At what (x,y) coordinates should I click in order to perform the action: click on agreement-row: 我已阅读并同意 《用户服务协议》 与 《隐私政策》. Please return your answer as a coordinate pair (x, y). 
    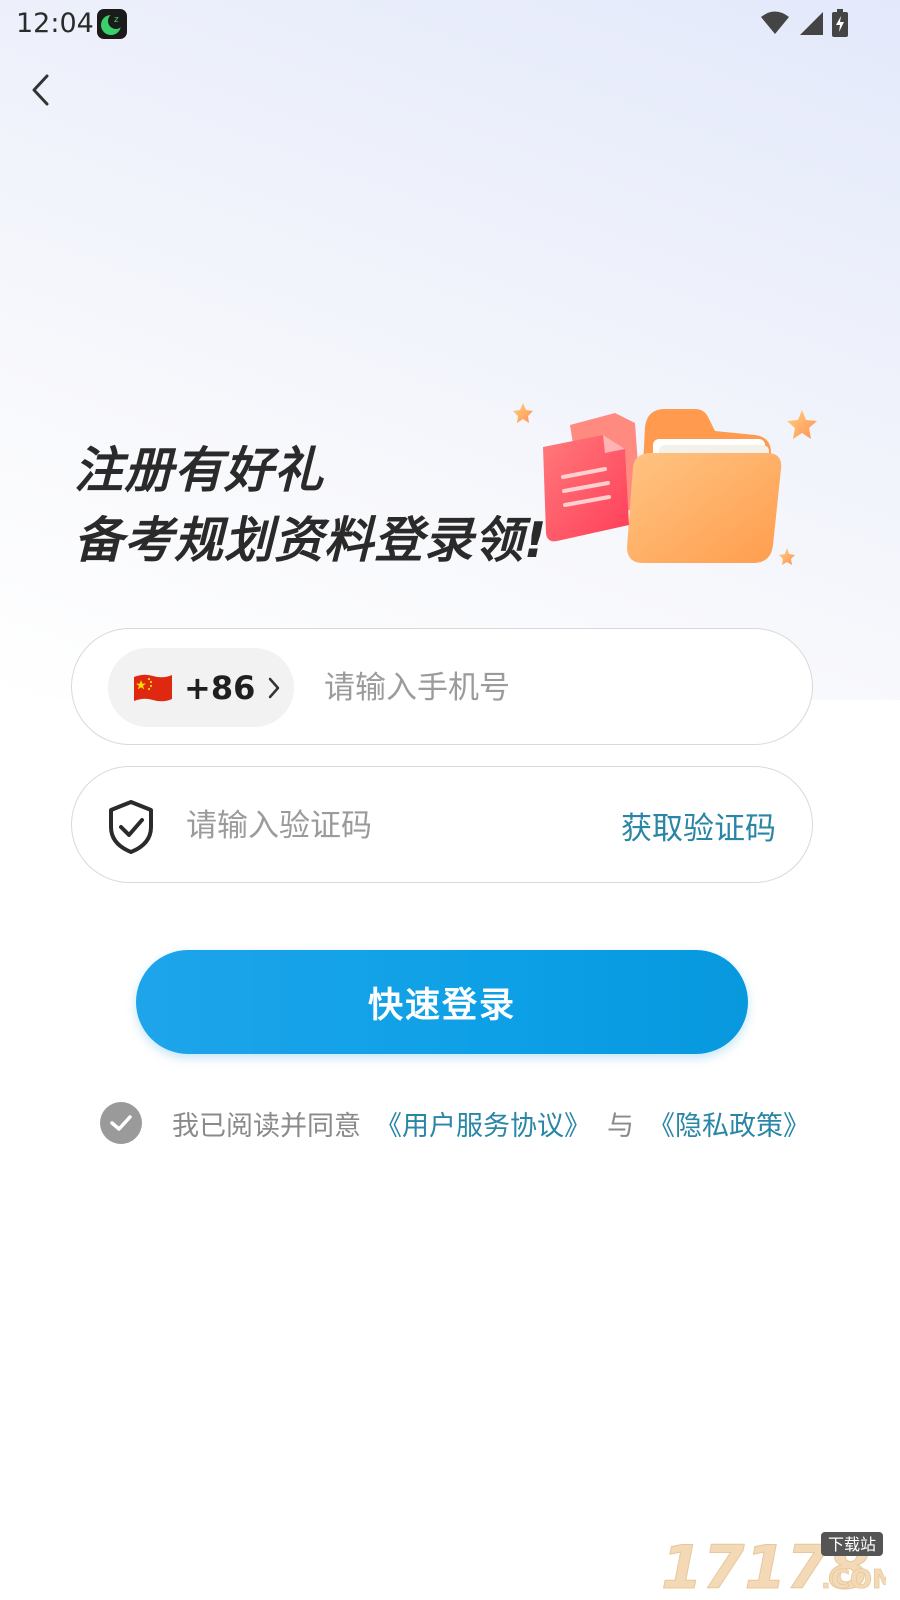
    Looking at the image, I should click on (455, 1123).